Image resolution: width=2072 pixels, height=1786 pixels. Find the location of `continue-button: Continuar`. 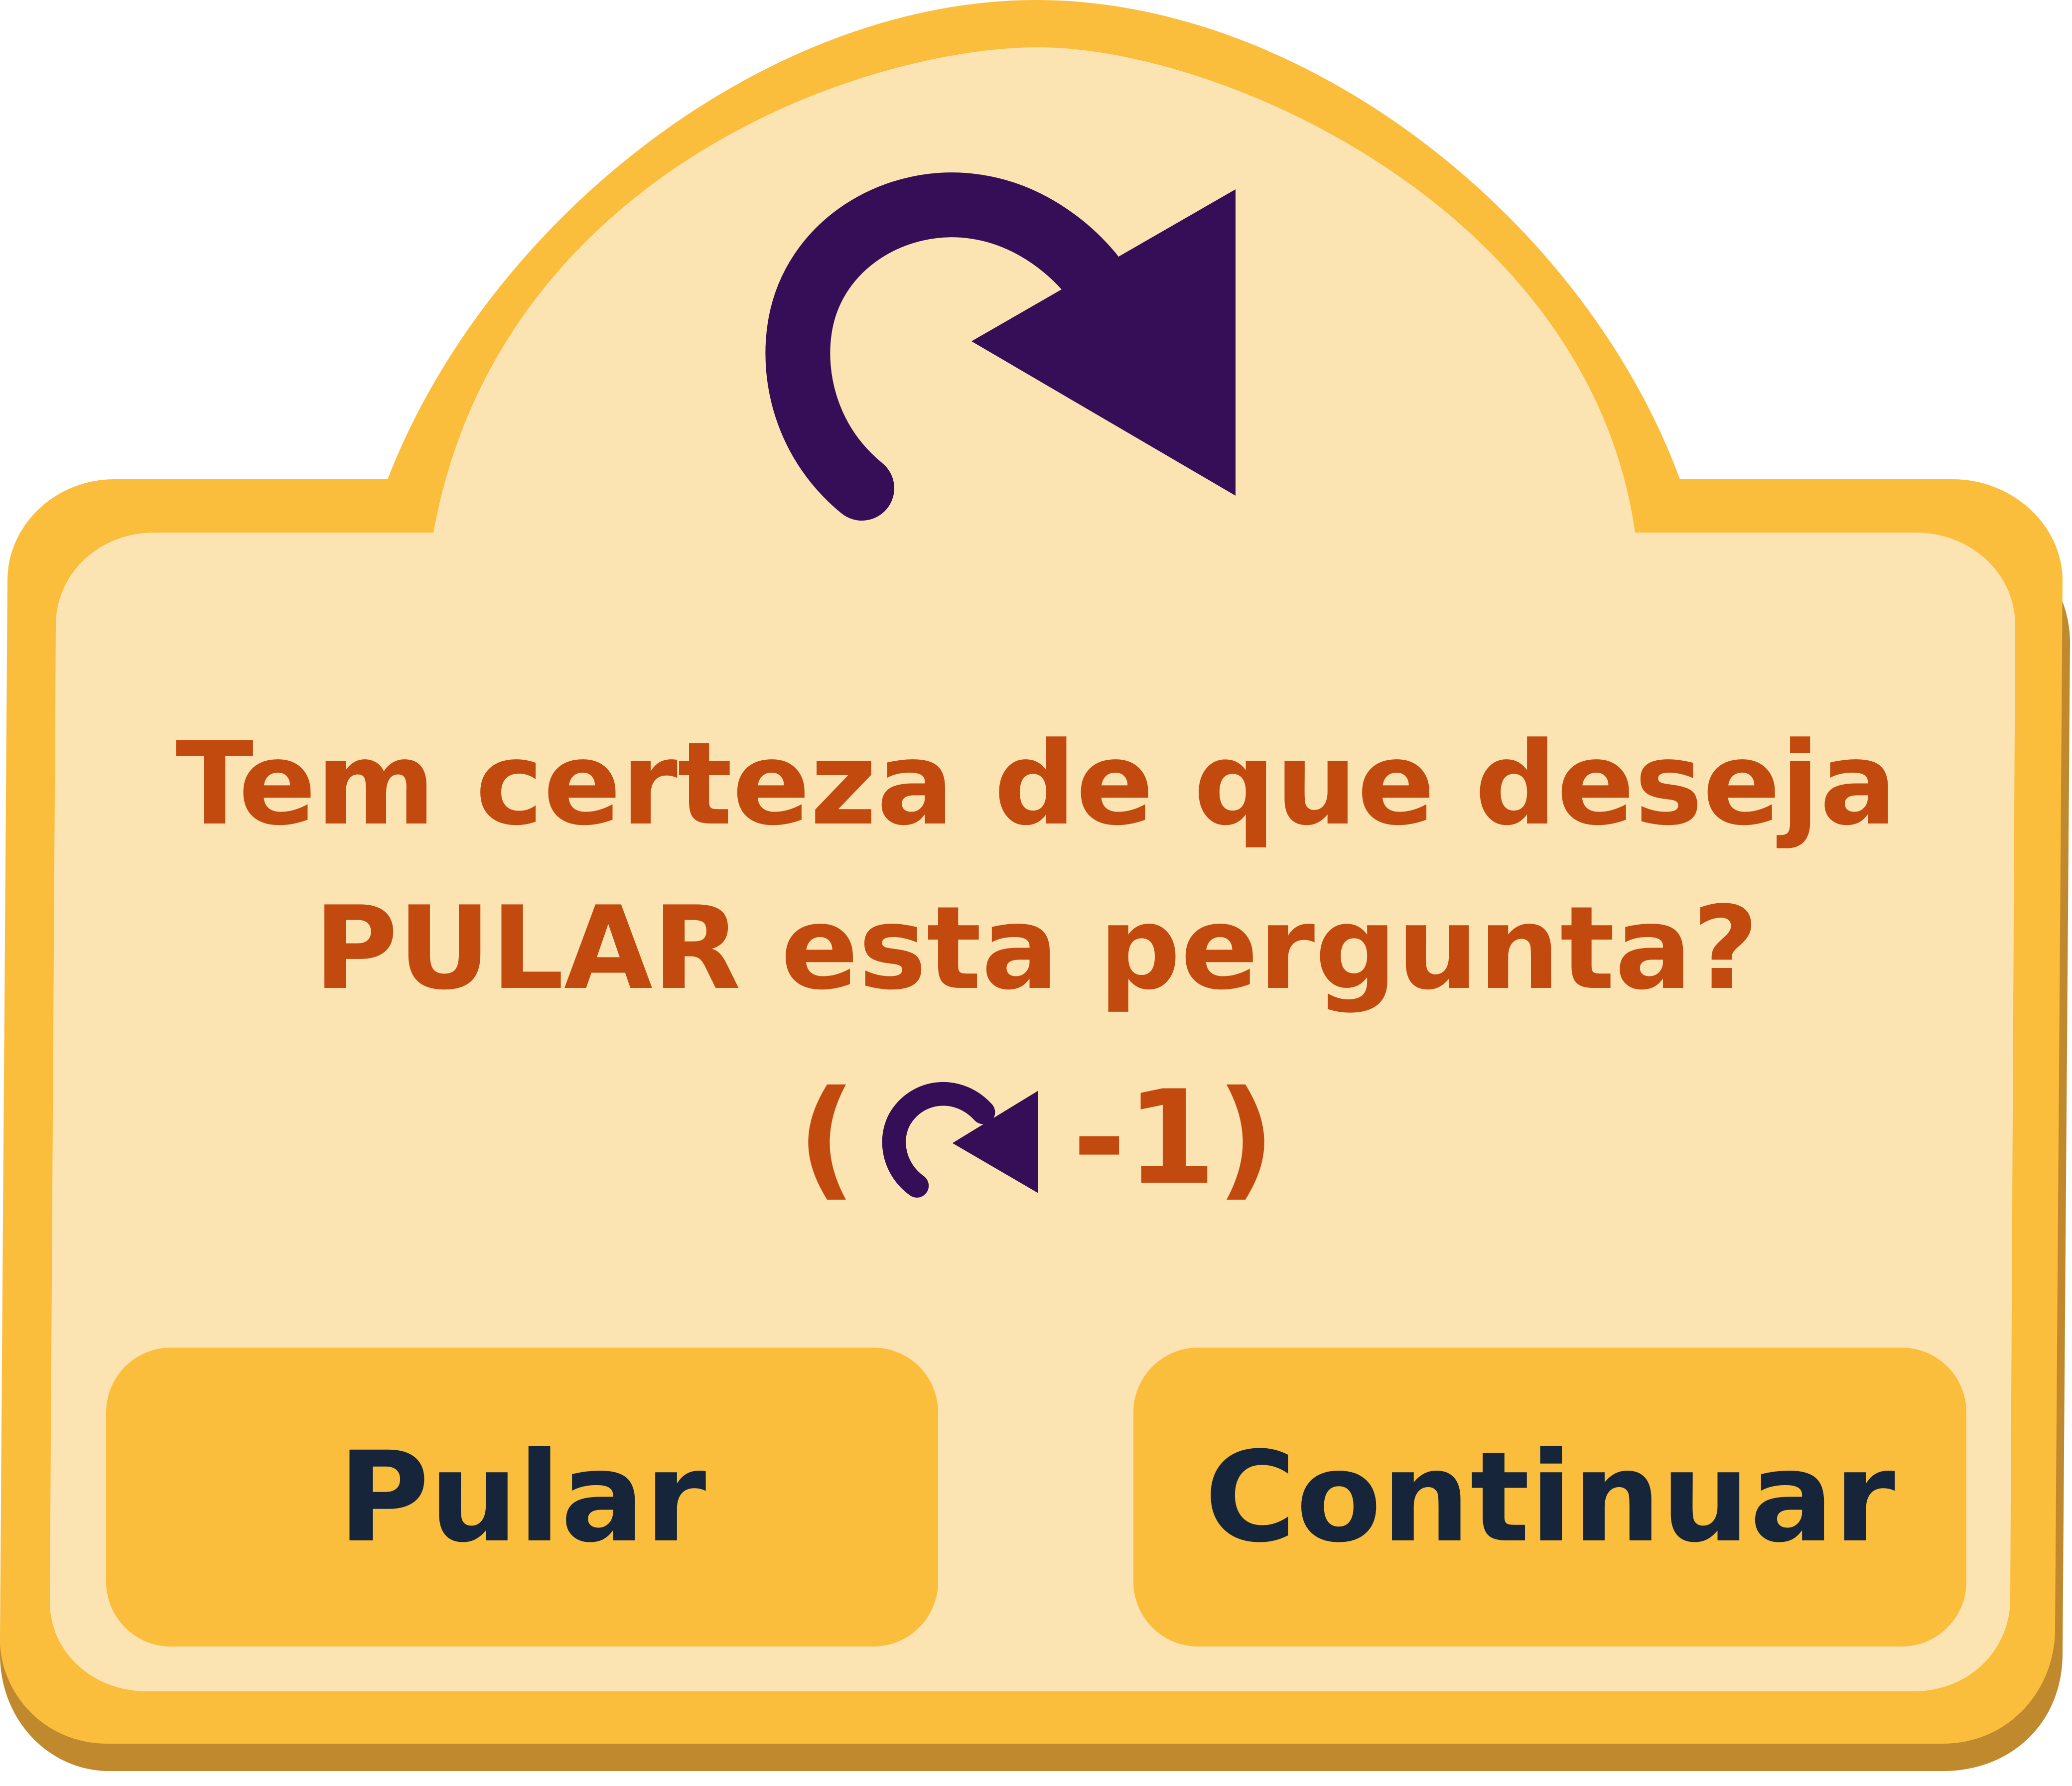

continue-button: Continuar is located at coordinates (1549, 1497).